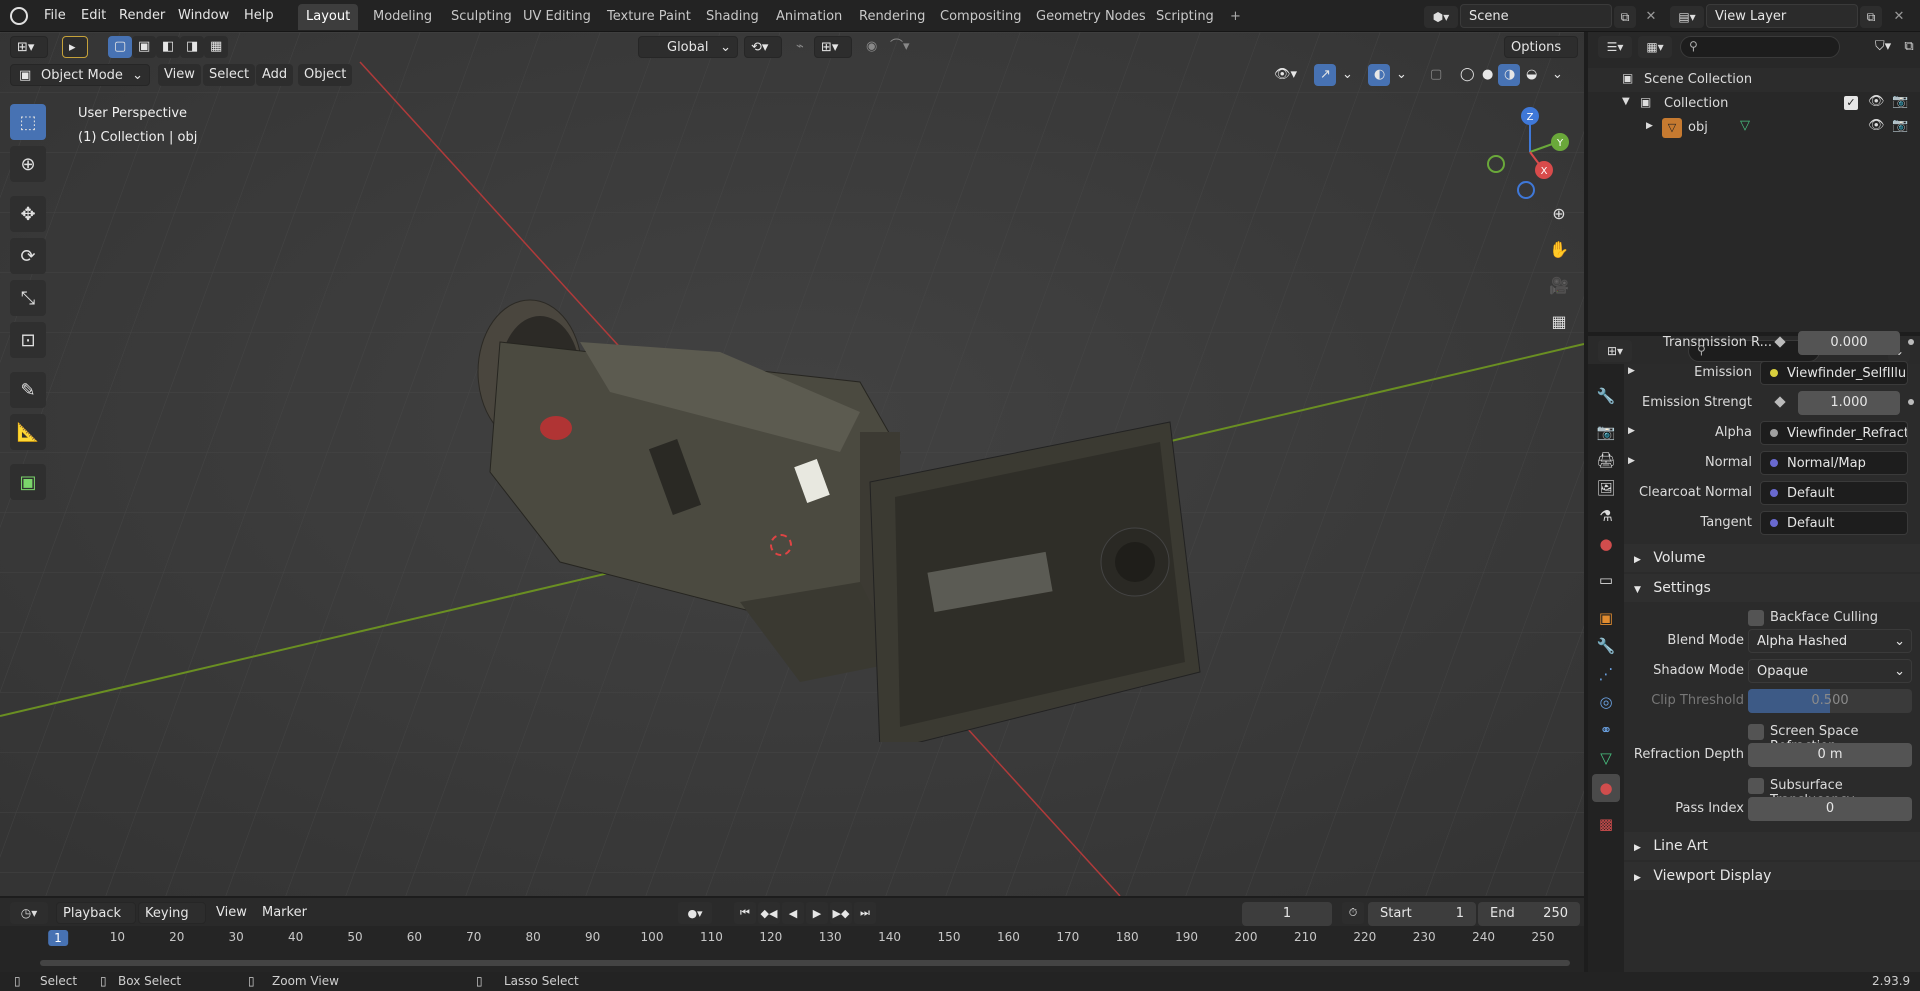 The width and height of the screenshot is (1920, 991). Describe the element at coordinates (1871, 17) in the screenshot. I see `new-view-layer-icon: ⧉` at that location.